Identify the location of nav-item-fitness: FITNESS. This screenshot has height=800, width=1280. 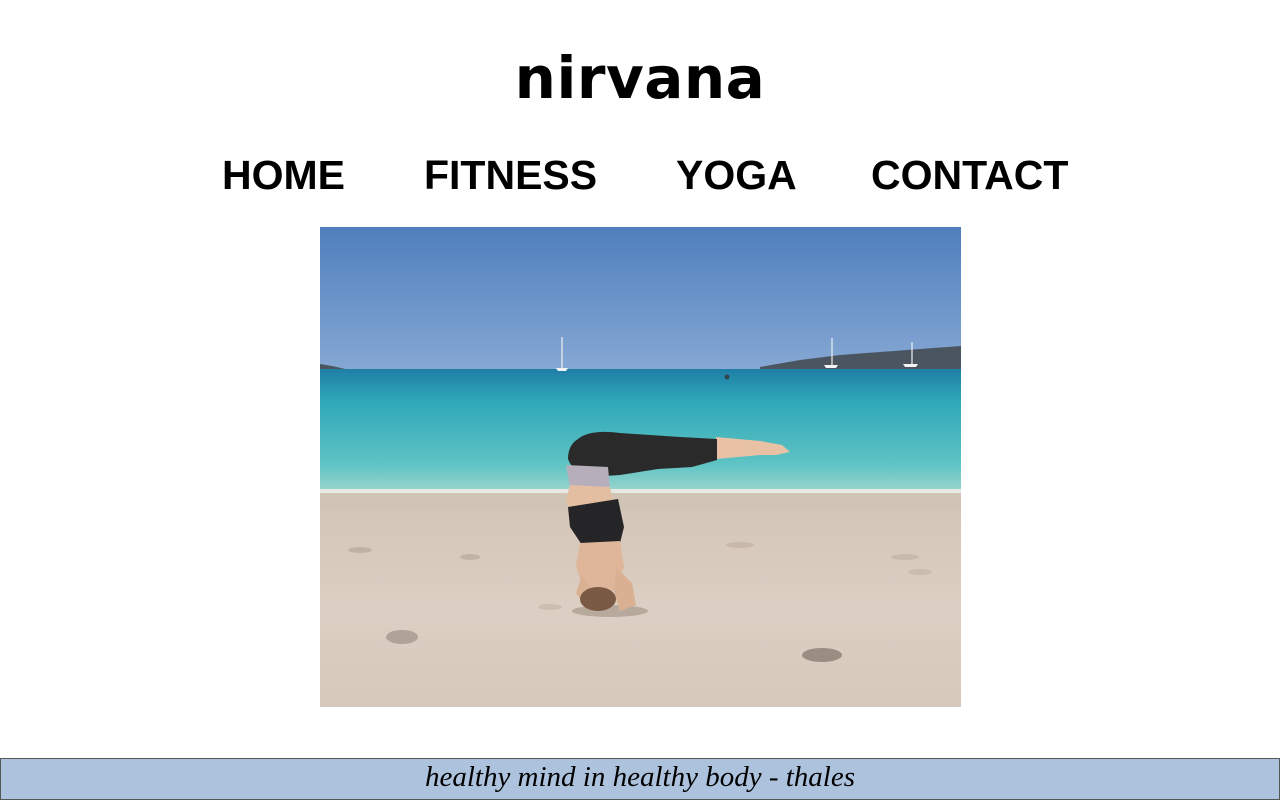
(510, 175).